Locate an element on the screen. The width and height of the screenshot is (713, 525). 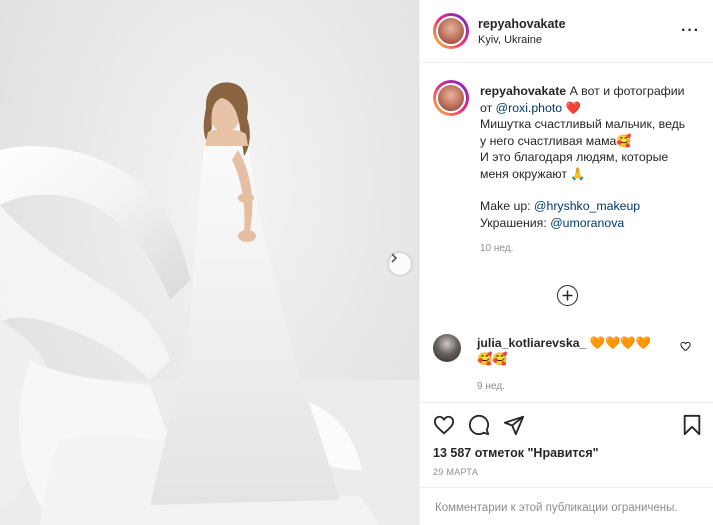
plus-circle-icon is located at coordinates (567, 295).